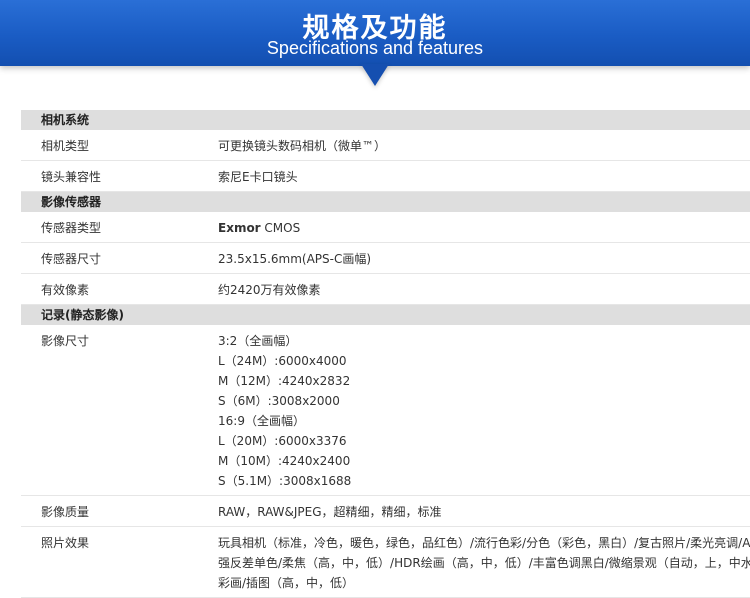 This screenshot has height=598, width=750. What do you see at coordinates (65, 146) in the screenshot?
I see `spec-label: 相机类型` at bounding box center [65, 146].